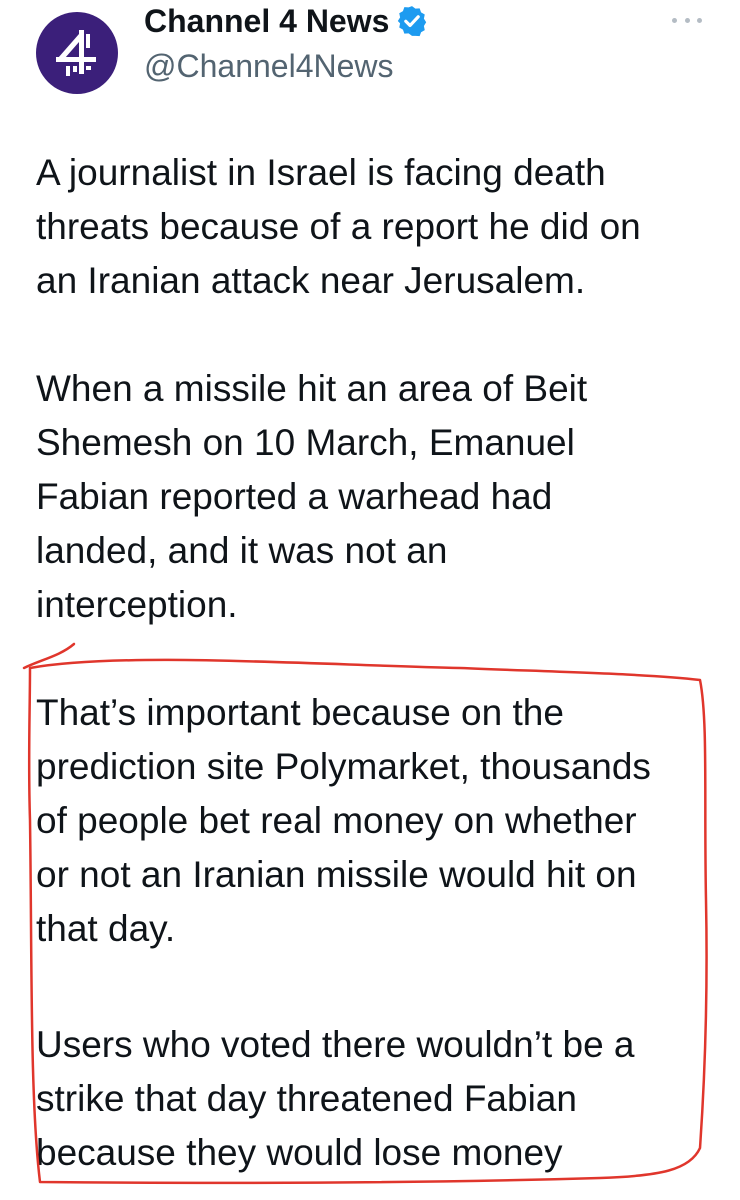 Image resolution: width=740 pixels, height=1200 pixels. I want to click on text-line: landed, and it was not an, so click(242, 550).